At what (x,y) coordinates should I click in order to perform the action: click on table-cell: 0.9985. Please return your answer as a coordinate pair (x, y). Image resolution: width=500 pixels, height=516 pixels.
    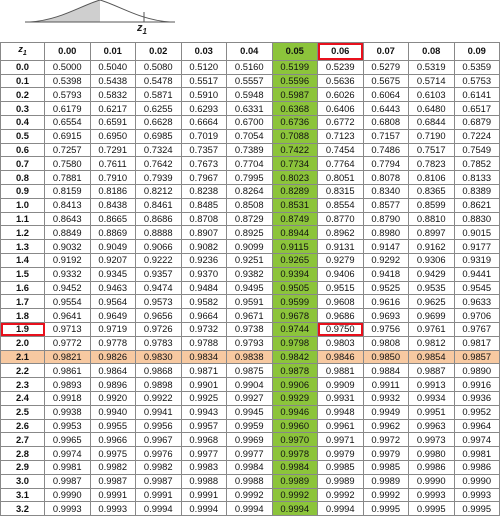
    Looking at the image, I should click on (340, 467).